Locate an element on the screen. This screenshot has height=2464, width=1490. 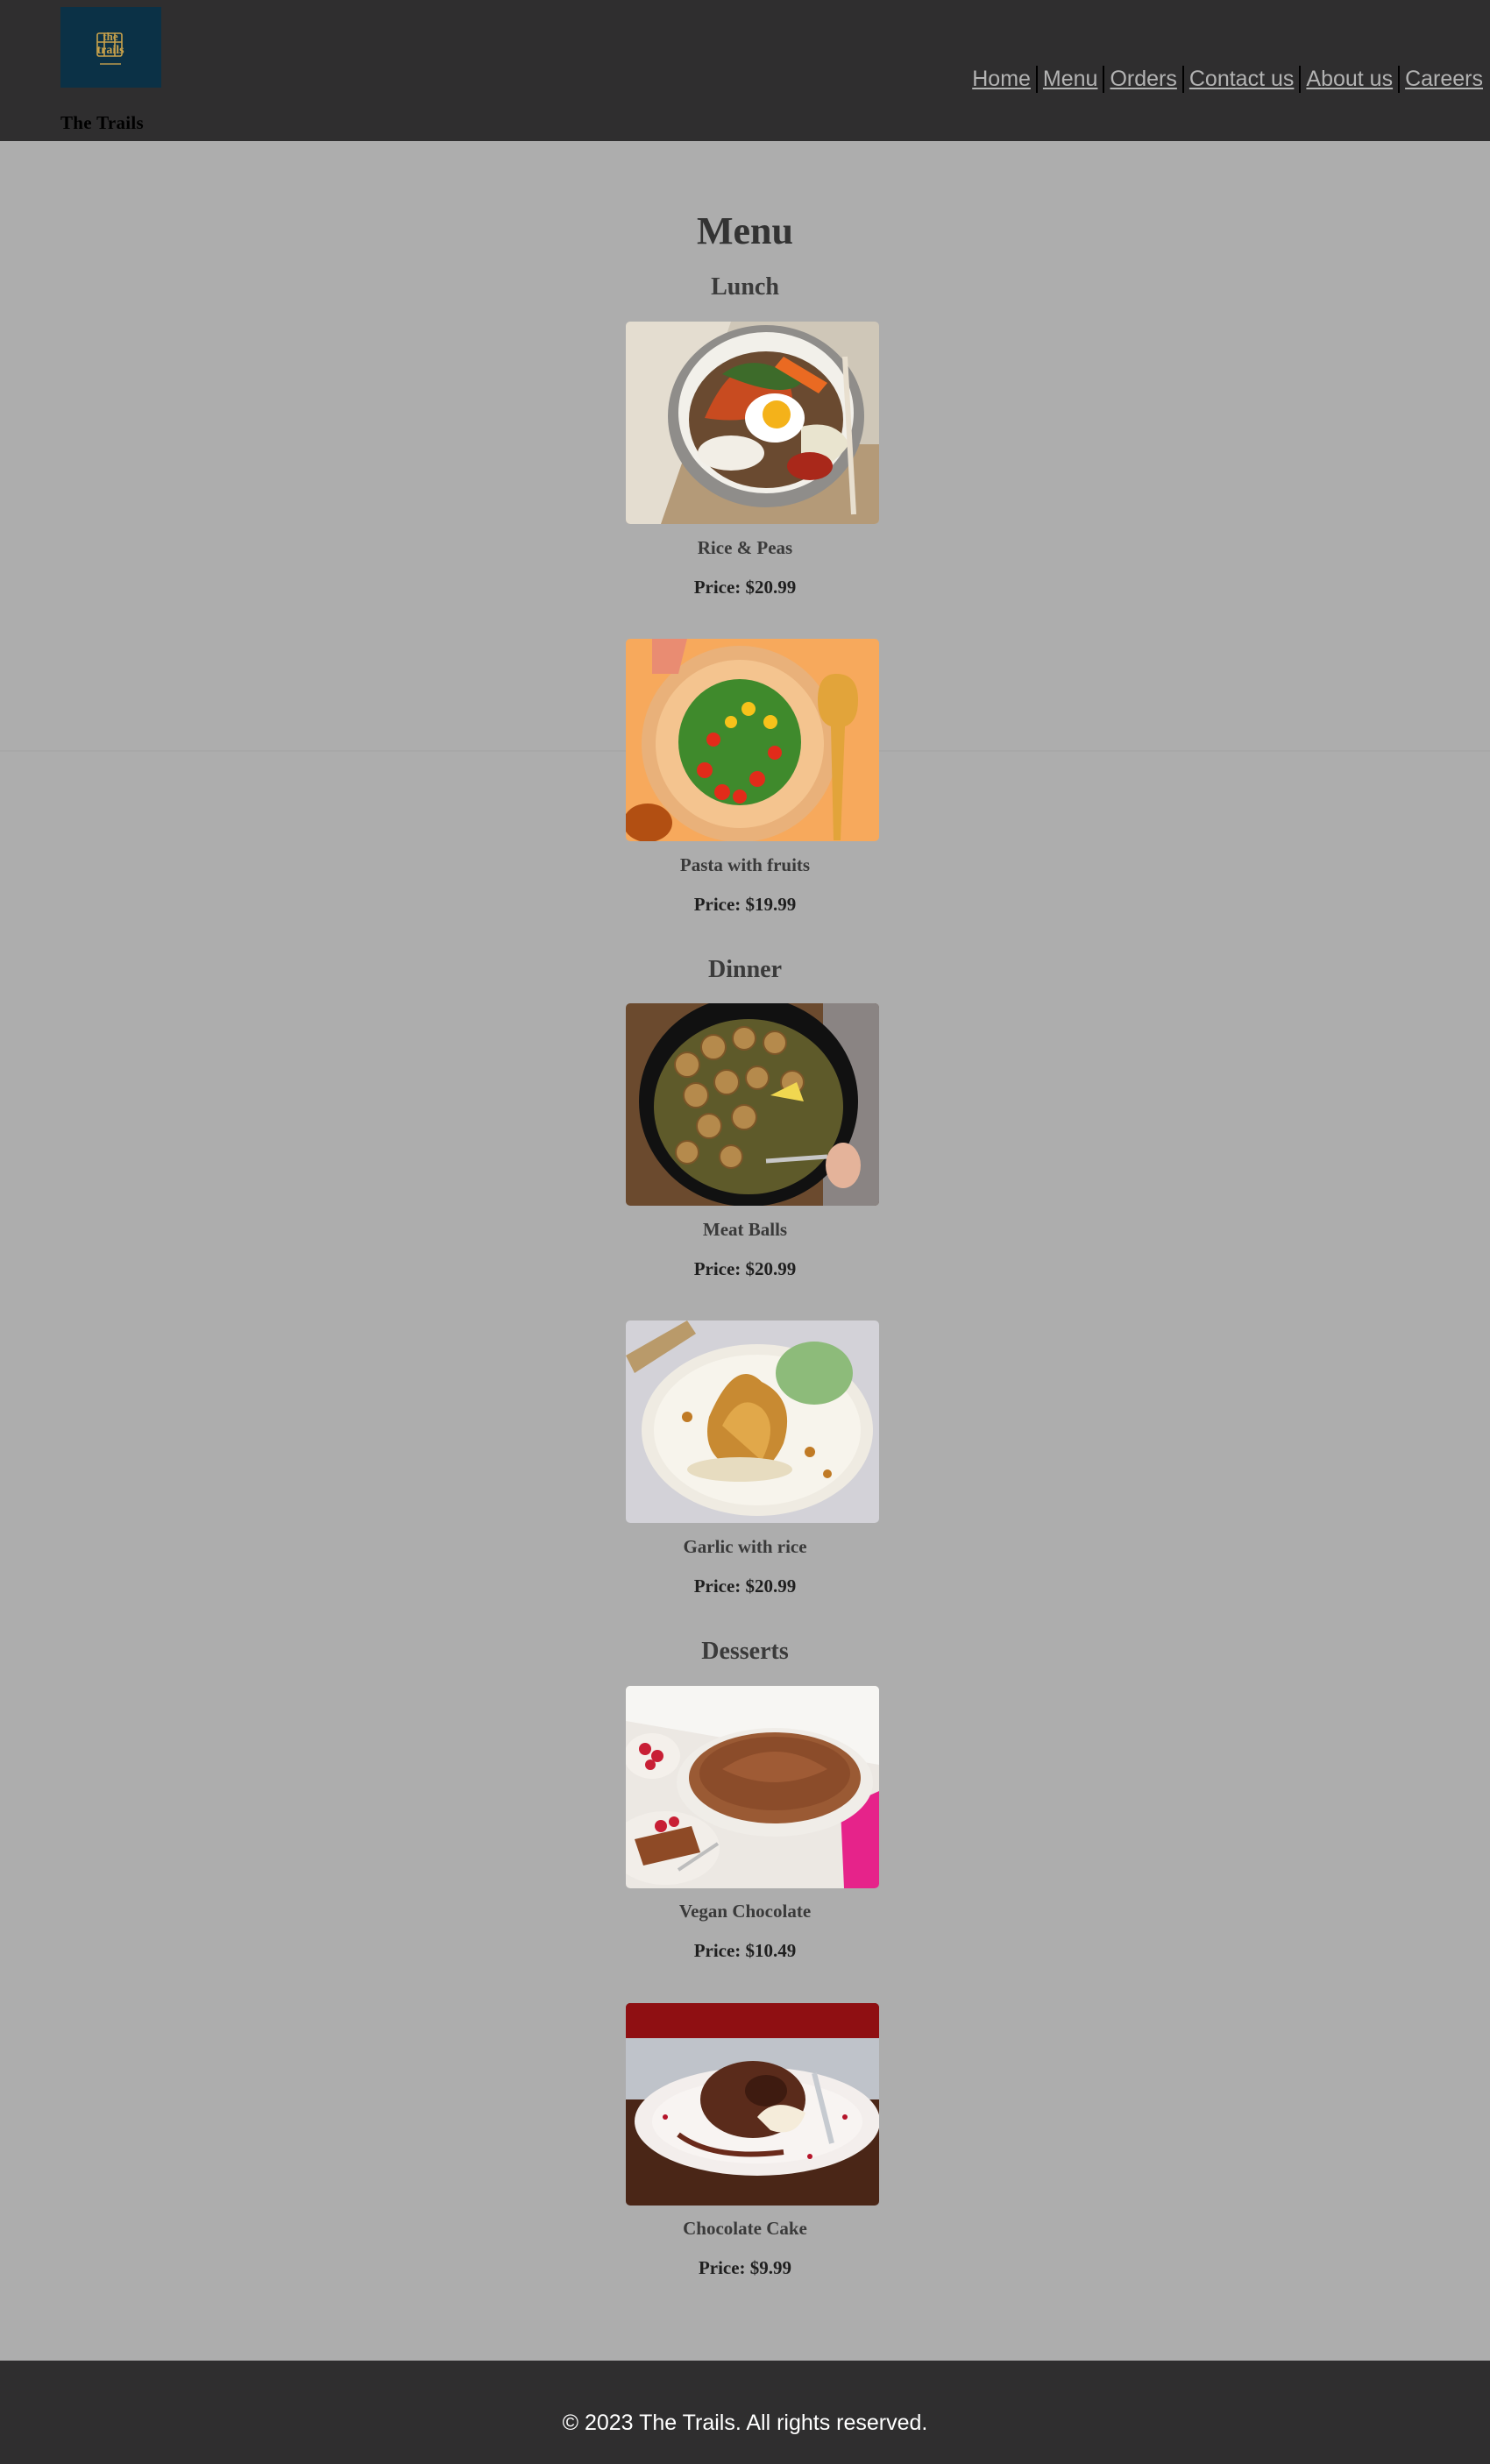
menu-item-name: Pasta with fruits is located at coordinates (745, 864).